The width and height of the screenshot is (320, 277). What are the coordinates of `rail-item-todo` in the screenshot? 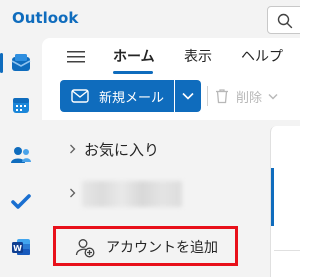 It's located at (21, 202).